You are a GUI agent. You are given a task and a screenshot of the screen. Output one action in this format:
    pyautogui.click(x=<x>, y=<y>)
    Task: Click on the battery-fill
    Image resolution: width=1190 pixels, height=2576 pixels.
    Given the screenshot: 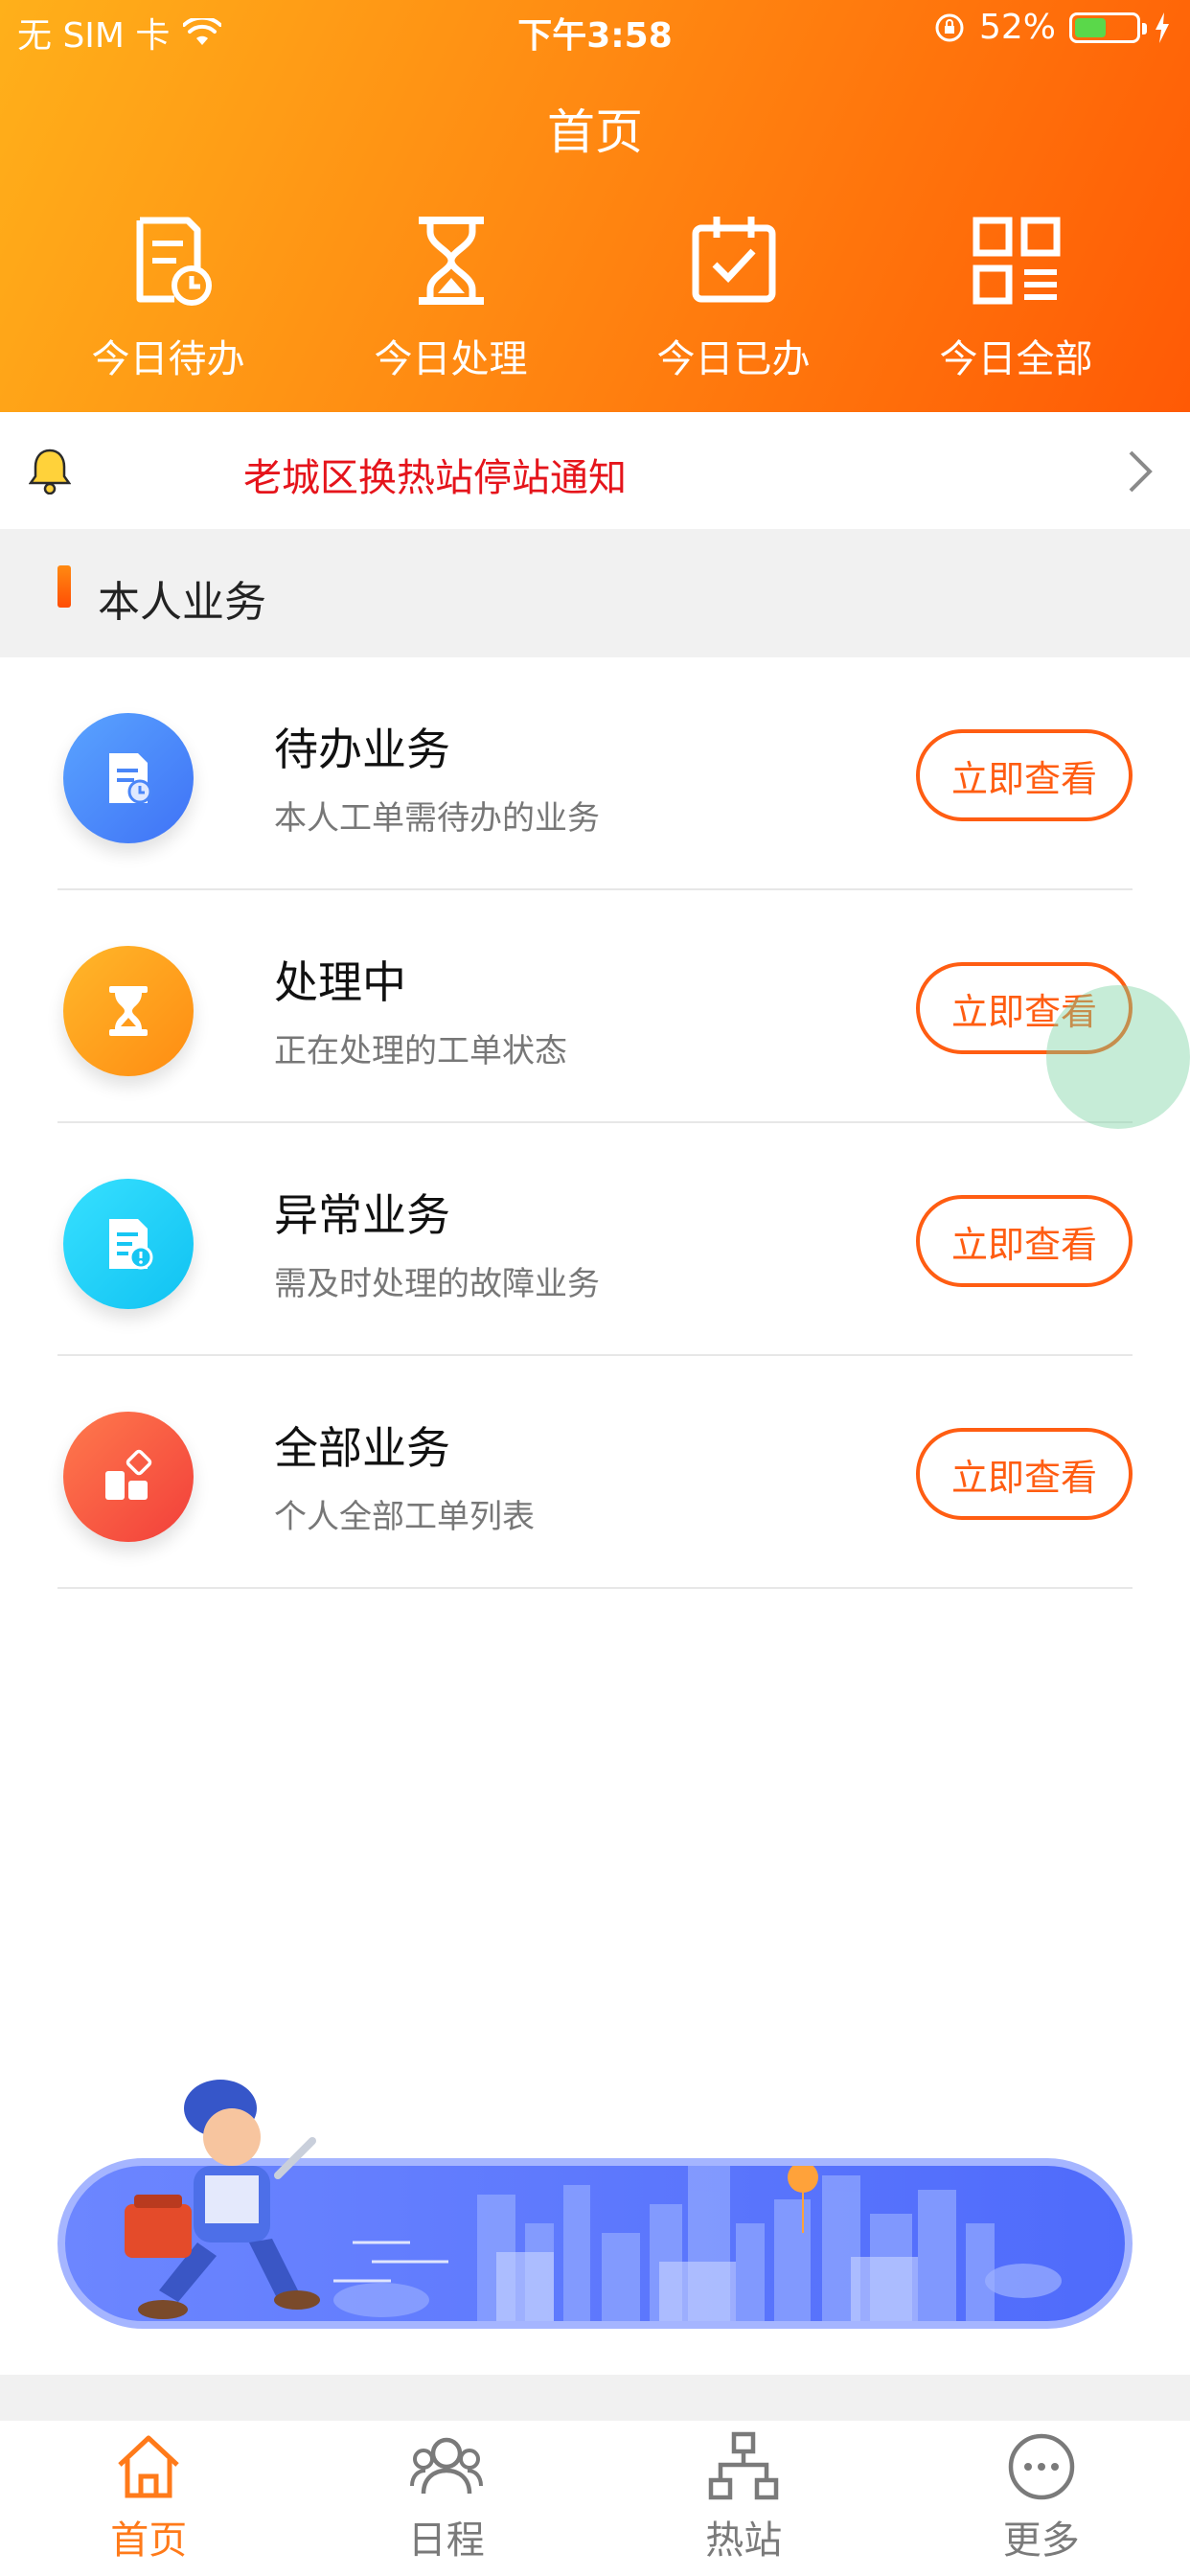 What is the action you would take?
    pyautogui.click(x=1091, y=27)
    